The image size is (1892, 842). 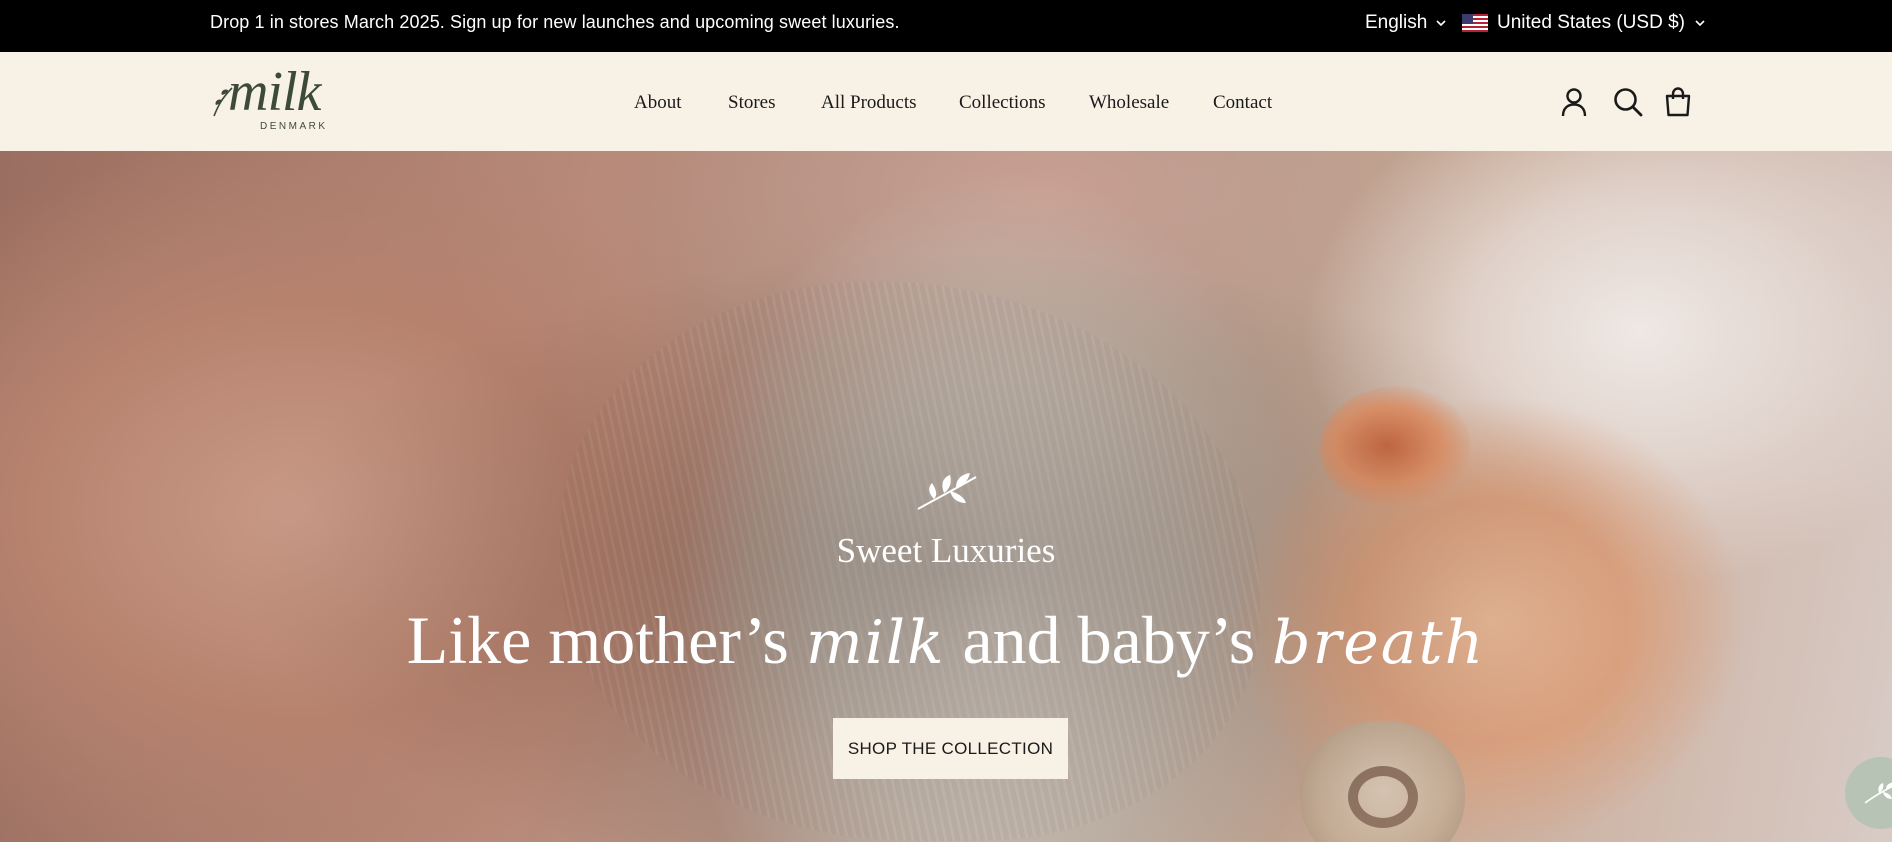 What do you see at coordinates (752, 103) in the screenshot?
I see `nav-stores: Stores` at bounding box center [752, 103].